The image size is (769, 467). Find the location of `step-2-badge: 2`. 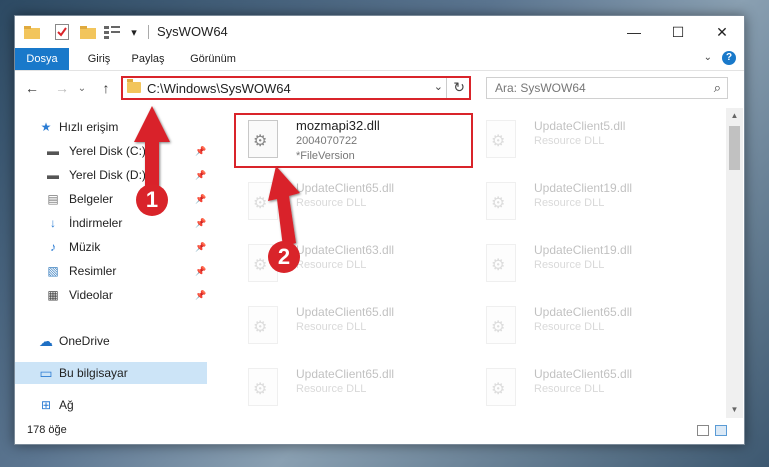

step-2-badge: 2 is located at coordinates (284, 257).